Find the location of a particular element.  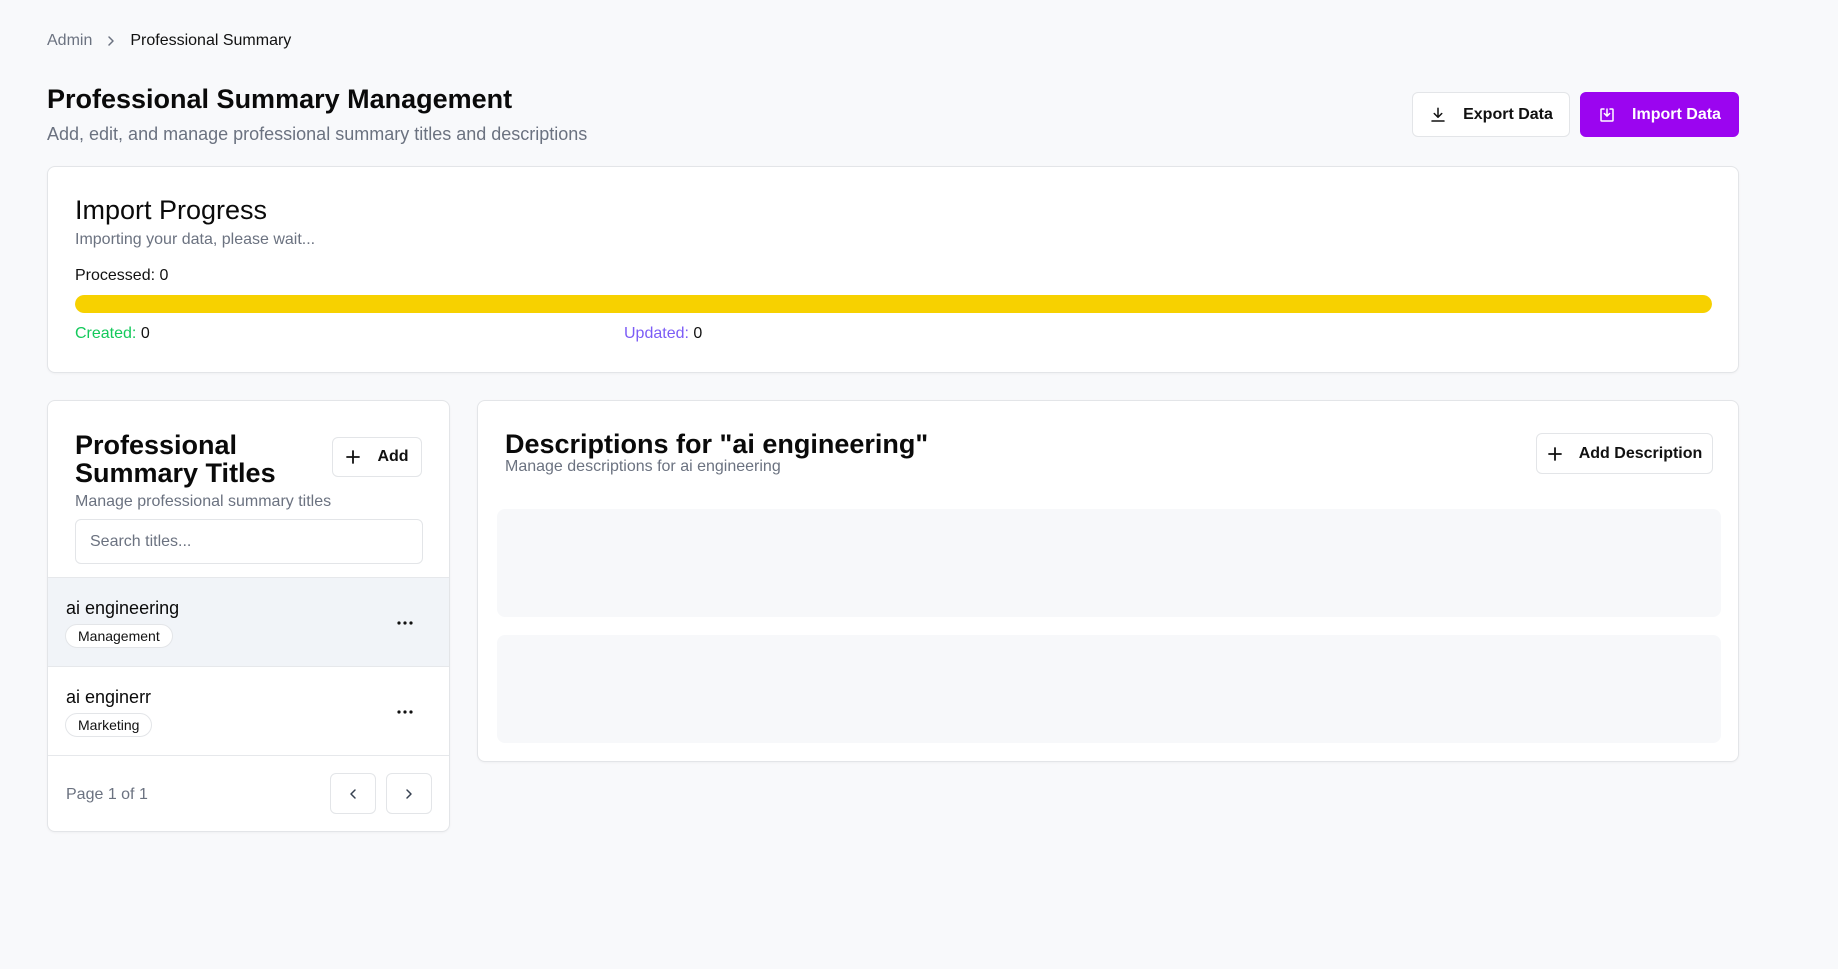

created-stat: Created: 0 is located at coordinates (112, 334).